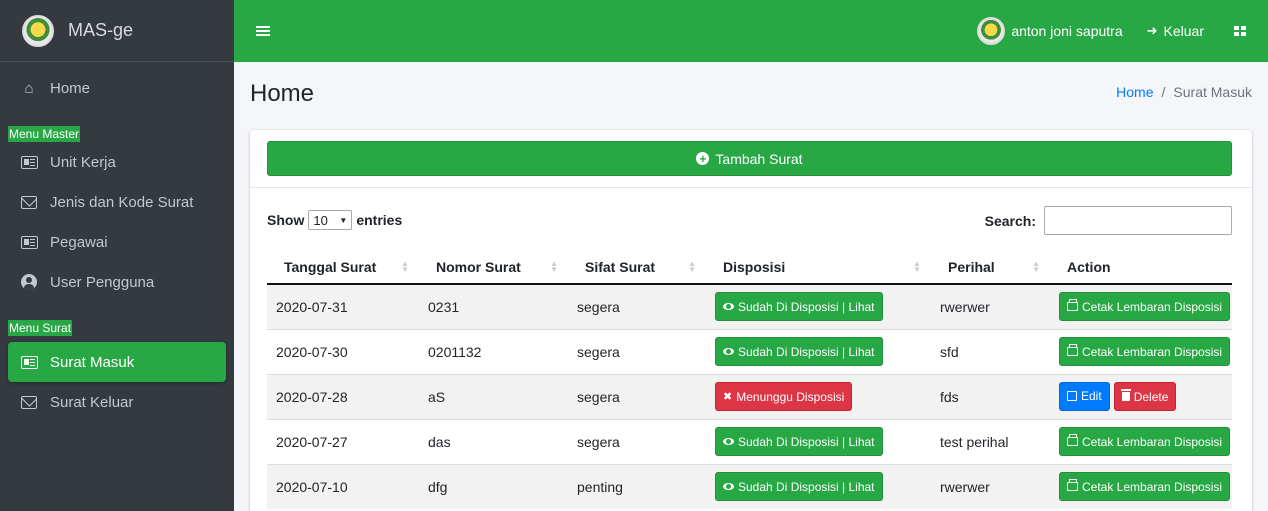  Describe the element at coordinates (728, 397) in the screenshot. I see `times-icon: ✖` at that location.